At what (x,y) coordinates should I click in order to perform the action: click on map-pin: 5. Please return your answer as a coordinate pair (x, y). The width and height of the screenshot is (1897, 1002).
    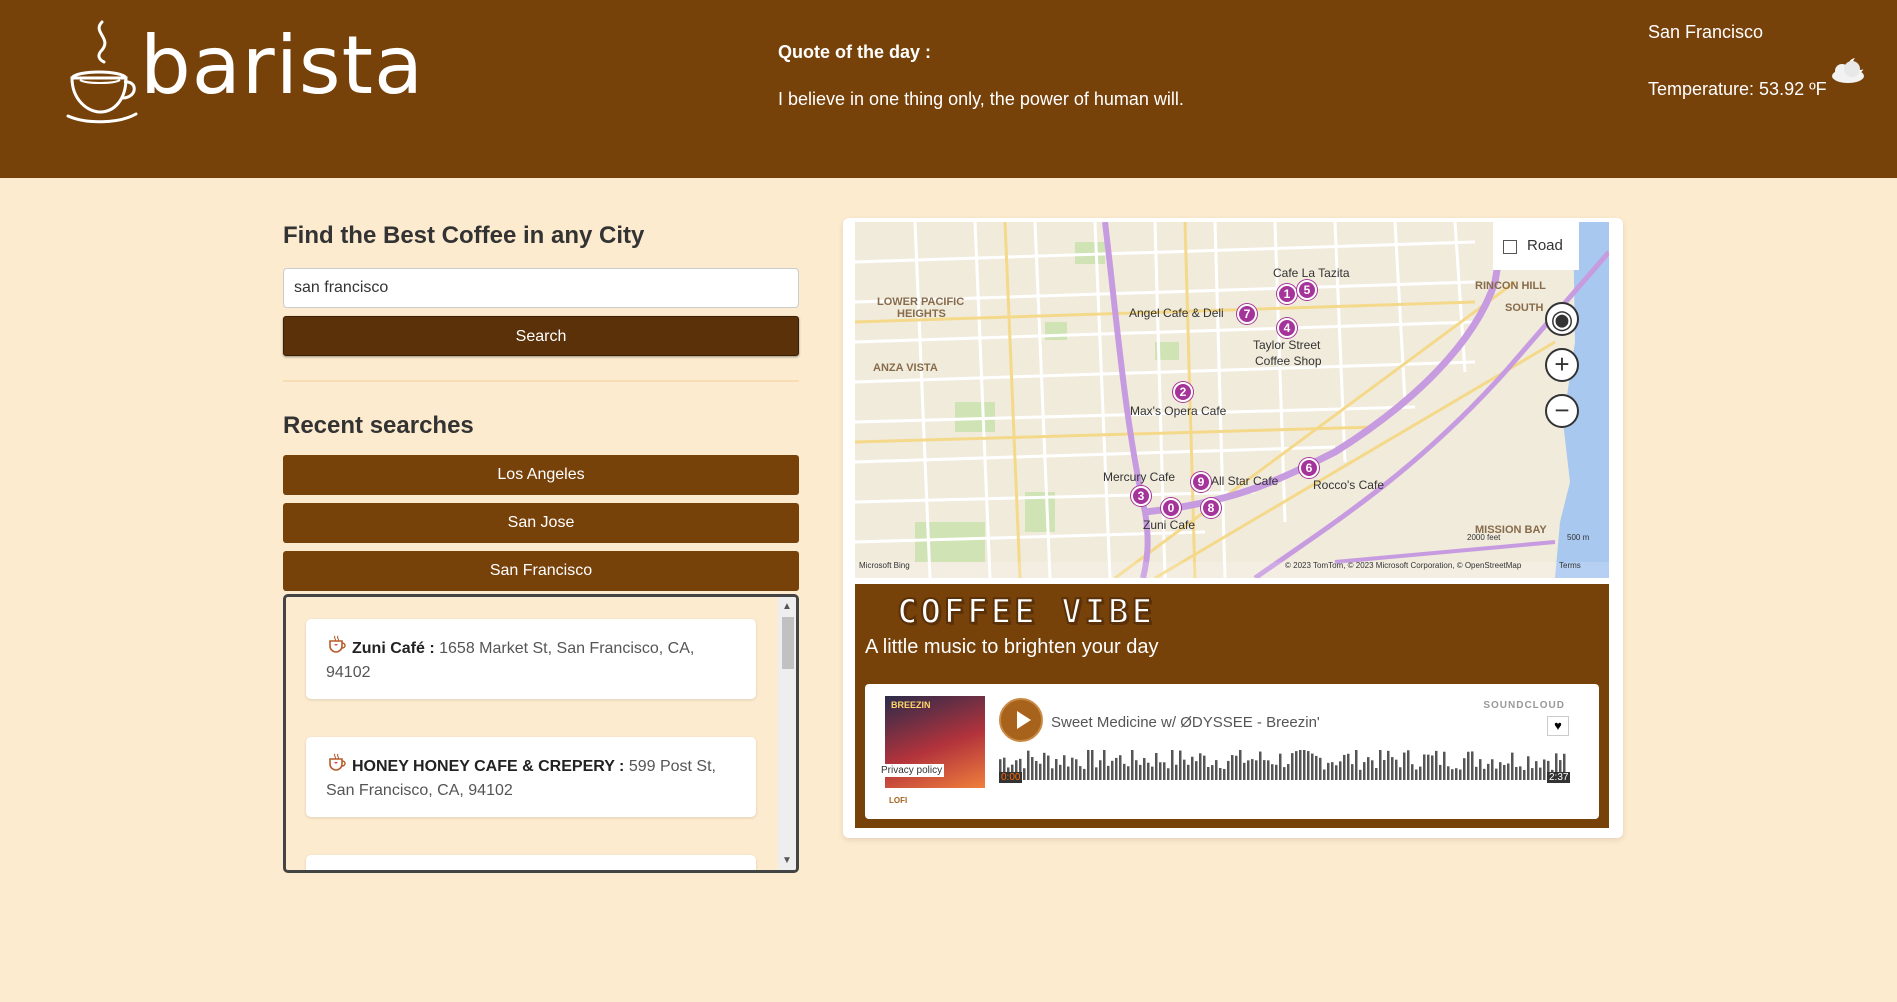
    Looking at the image, I should click on (1307, 290).